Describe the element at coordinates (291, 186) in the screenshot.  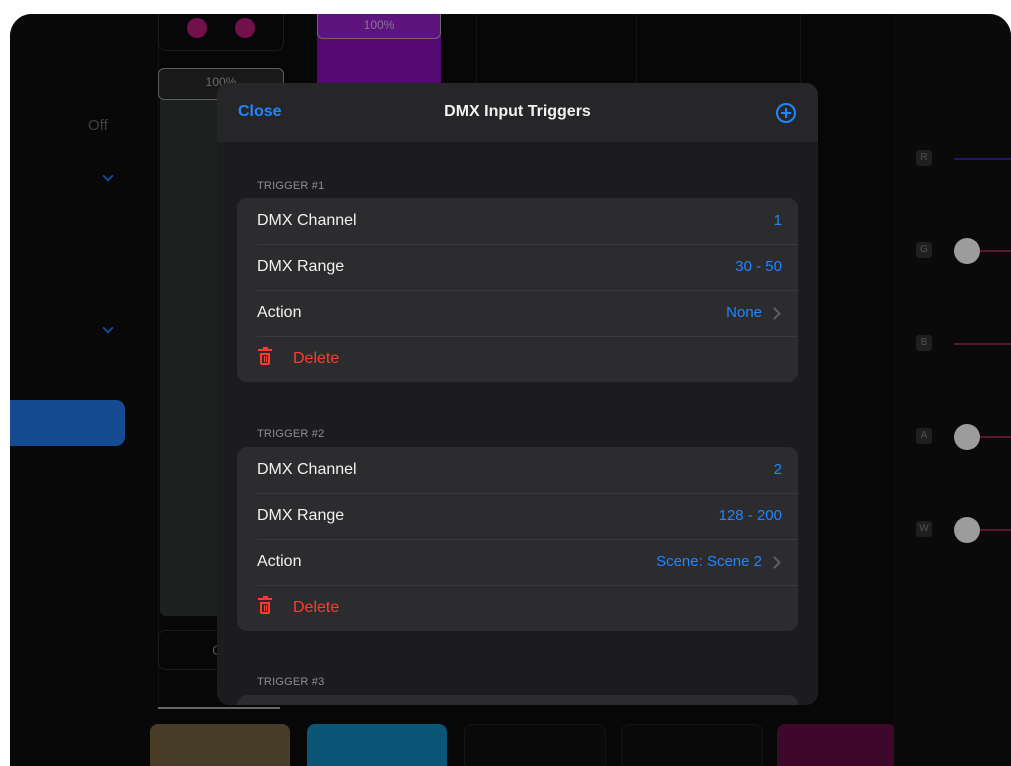
I see `section-header: TRIGGER #1` at that location.